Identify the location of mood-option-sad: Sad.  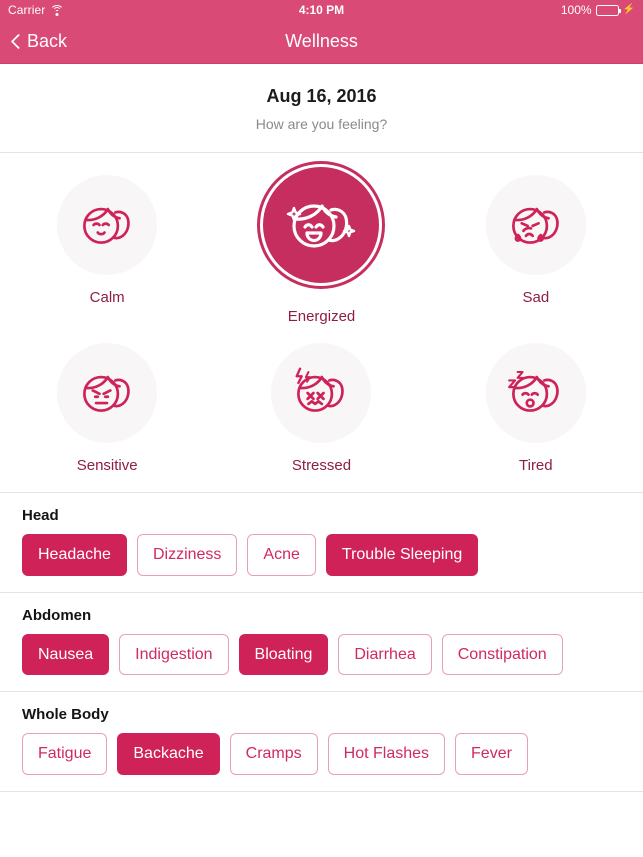
(536, 250).